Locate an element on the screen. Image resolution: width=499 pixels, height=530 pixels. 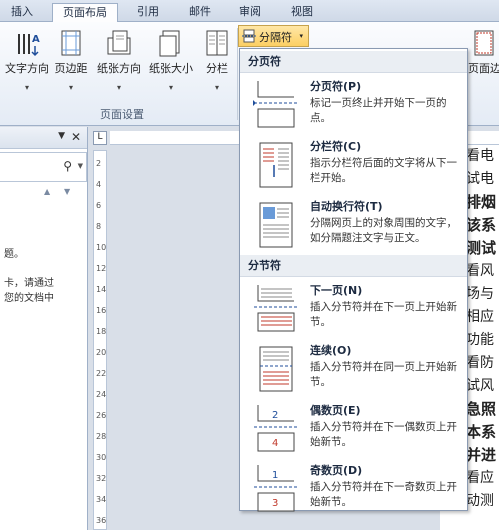
menu-item-odd-page: 1 3 奇数页(D) 插入分节符并在下一奇数页上开始新节。 is located at coordinates (353, 489).